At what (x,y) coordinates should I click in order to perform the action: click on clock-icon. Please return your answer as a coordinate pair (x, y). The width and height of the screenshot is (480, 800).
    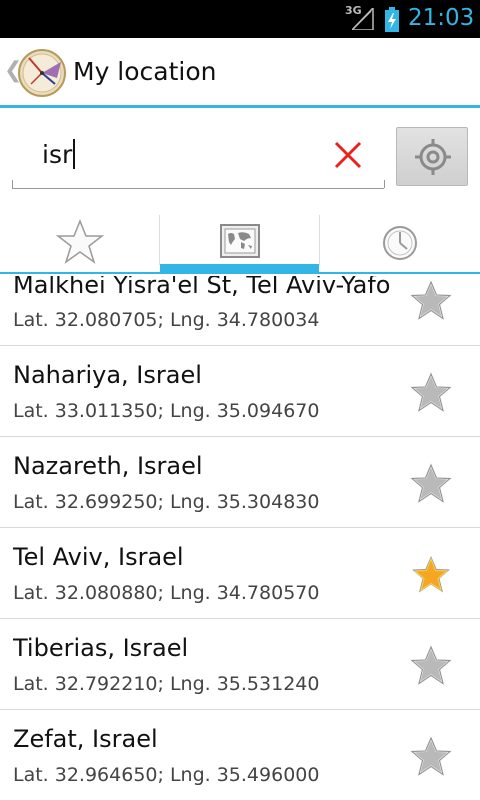
    Looking at the image, I should click on (400, 243).